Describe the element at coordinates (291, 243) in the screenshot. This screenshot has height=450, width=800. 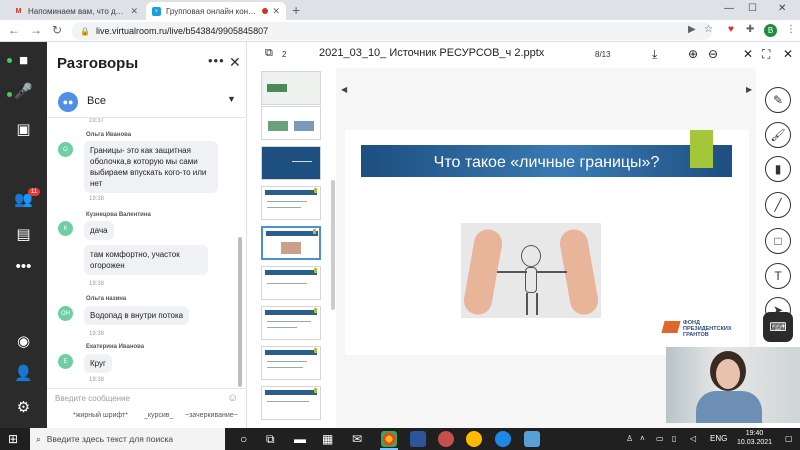
I see `slide-thumbnail-selected` at that location.